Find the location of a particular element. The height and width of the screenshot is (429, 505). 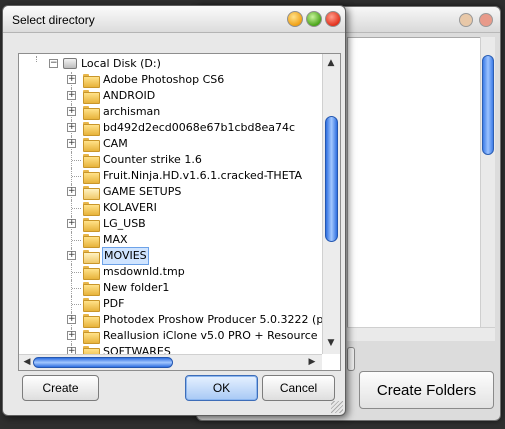

scroll-left-icon: ◀ is located at coordinates (27, 362).